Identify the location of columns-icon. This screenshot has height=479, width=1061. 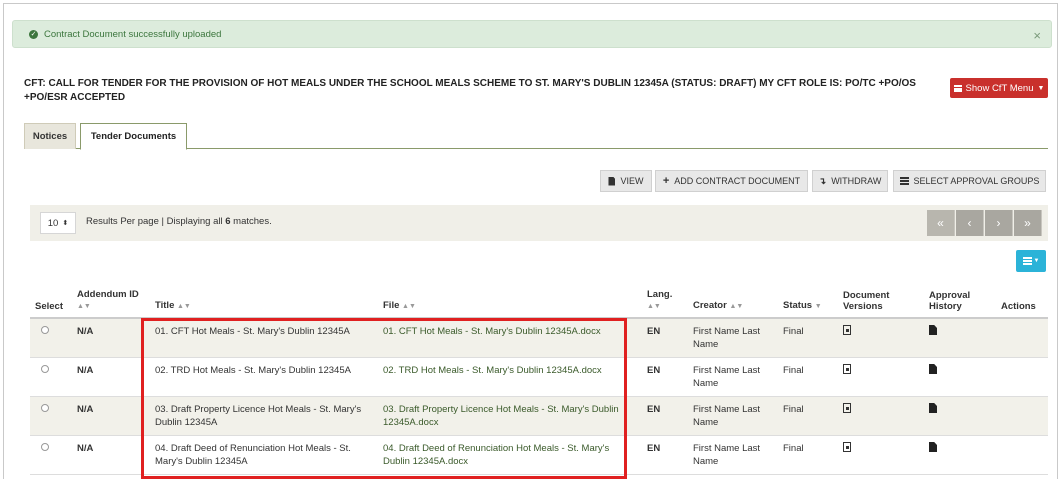
(1027, 261).